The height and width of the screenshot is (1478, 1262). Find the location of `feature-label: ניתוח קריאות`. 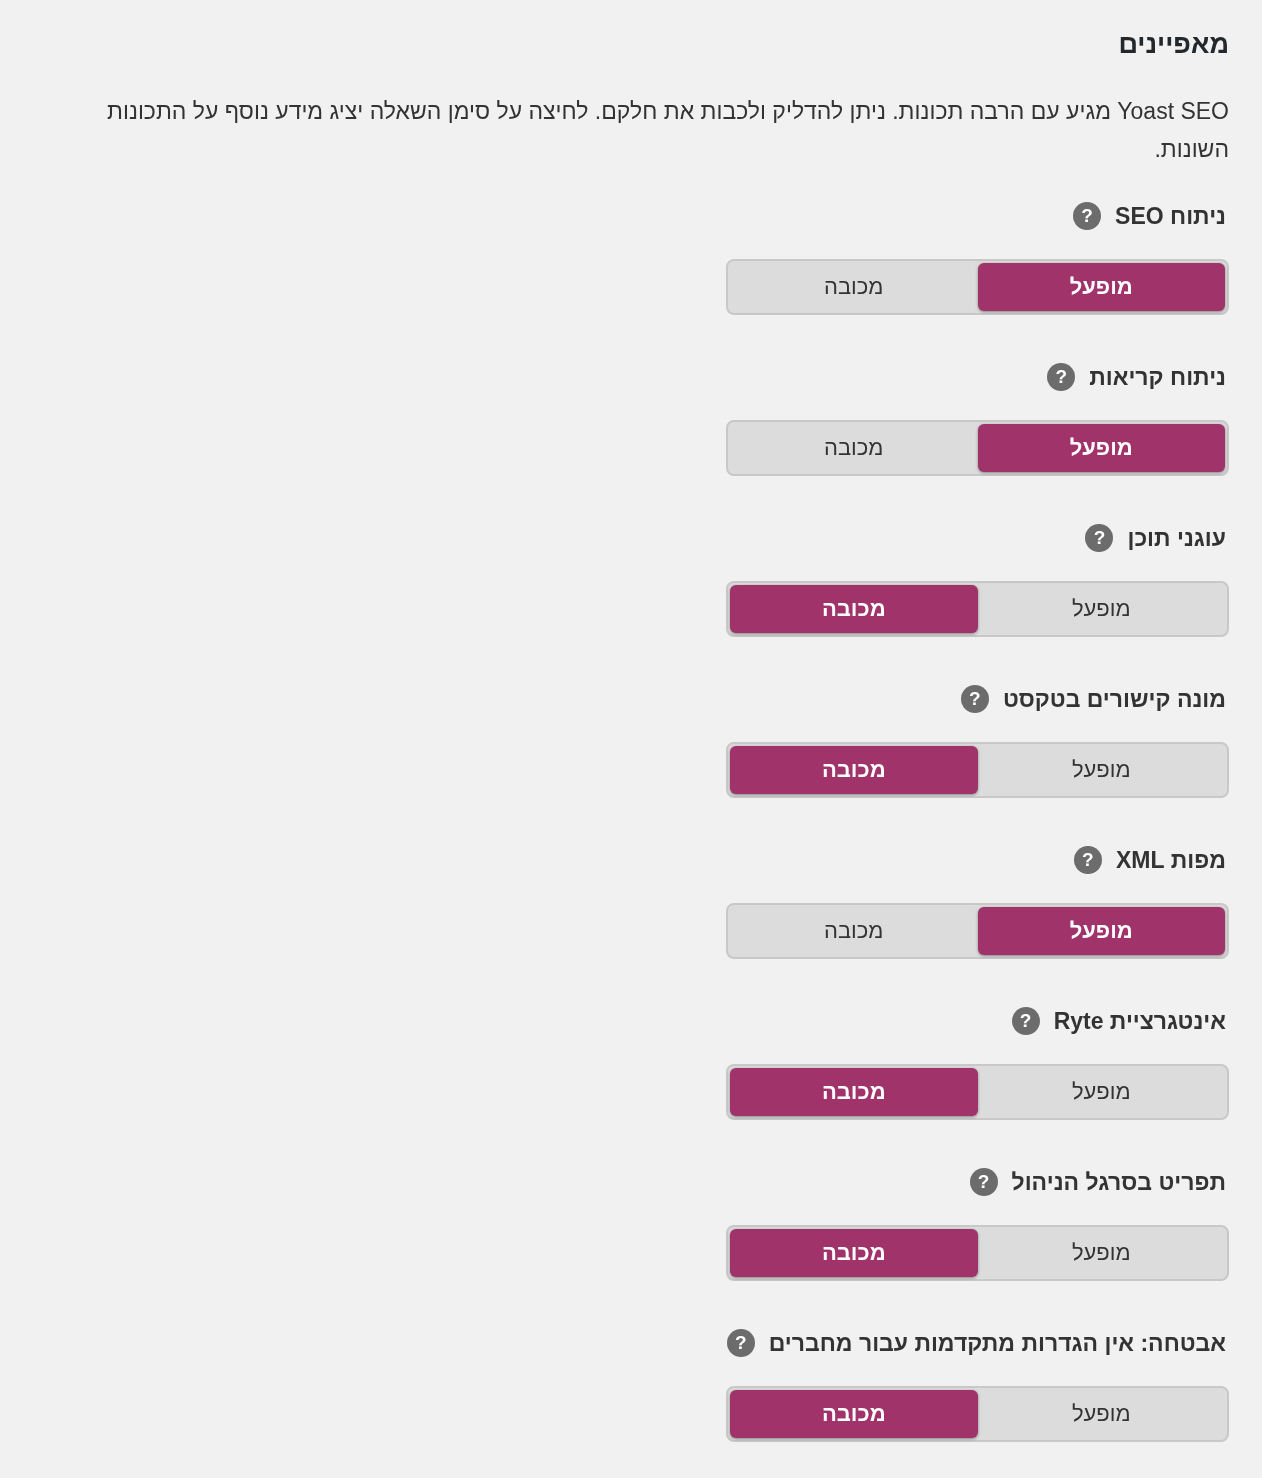

feature-label: ניתוח קריאות is located at coordinates (1157, 377).